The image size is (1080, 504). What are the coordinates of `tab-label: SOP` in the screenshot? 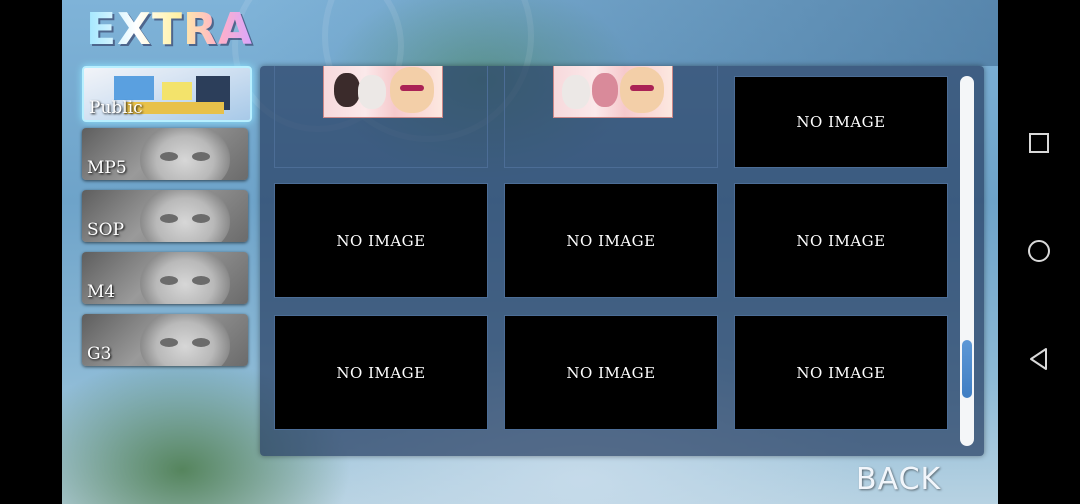 It's located at (106, 230).